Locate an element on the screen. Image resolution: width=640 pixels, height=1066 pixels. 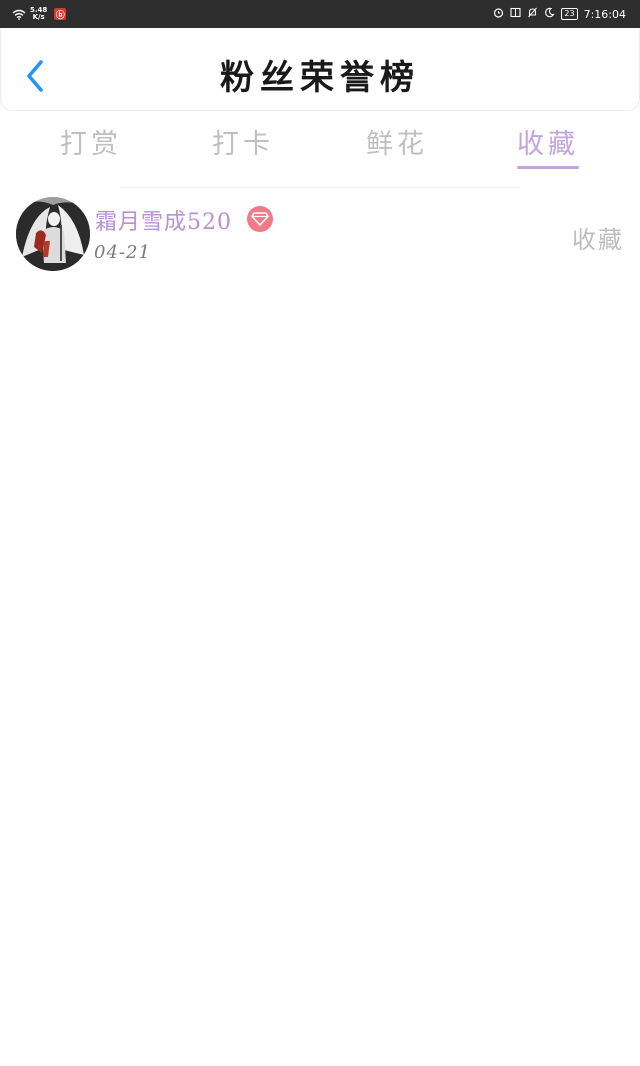
divider is located at coordinates (320, 187).